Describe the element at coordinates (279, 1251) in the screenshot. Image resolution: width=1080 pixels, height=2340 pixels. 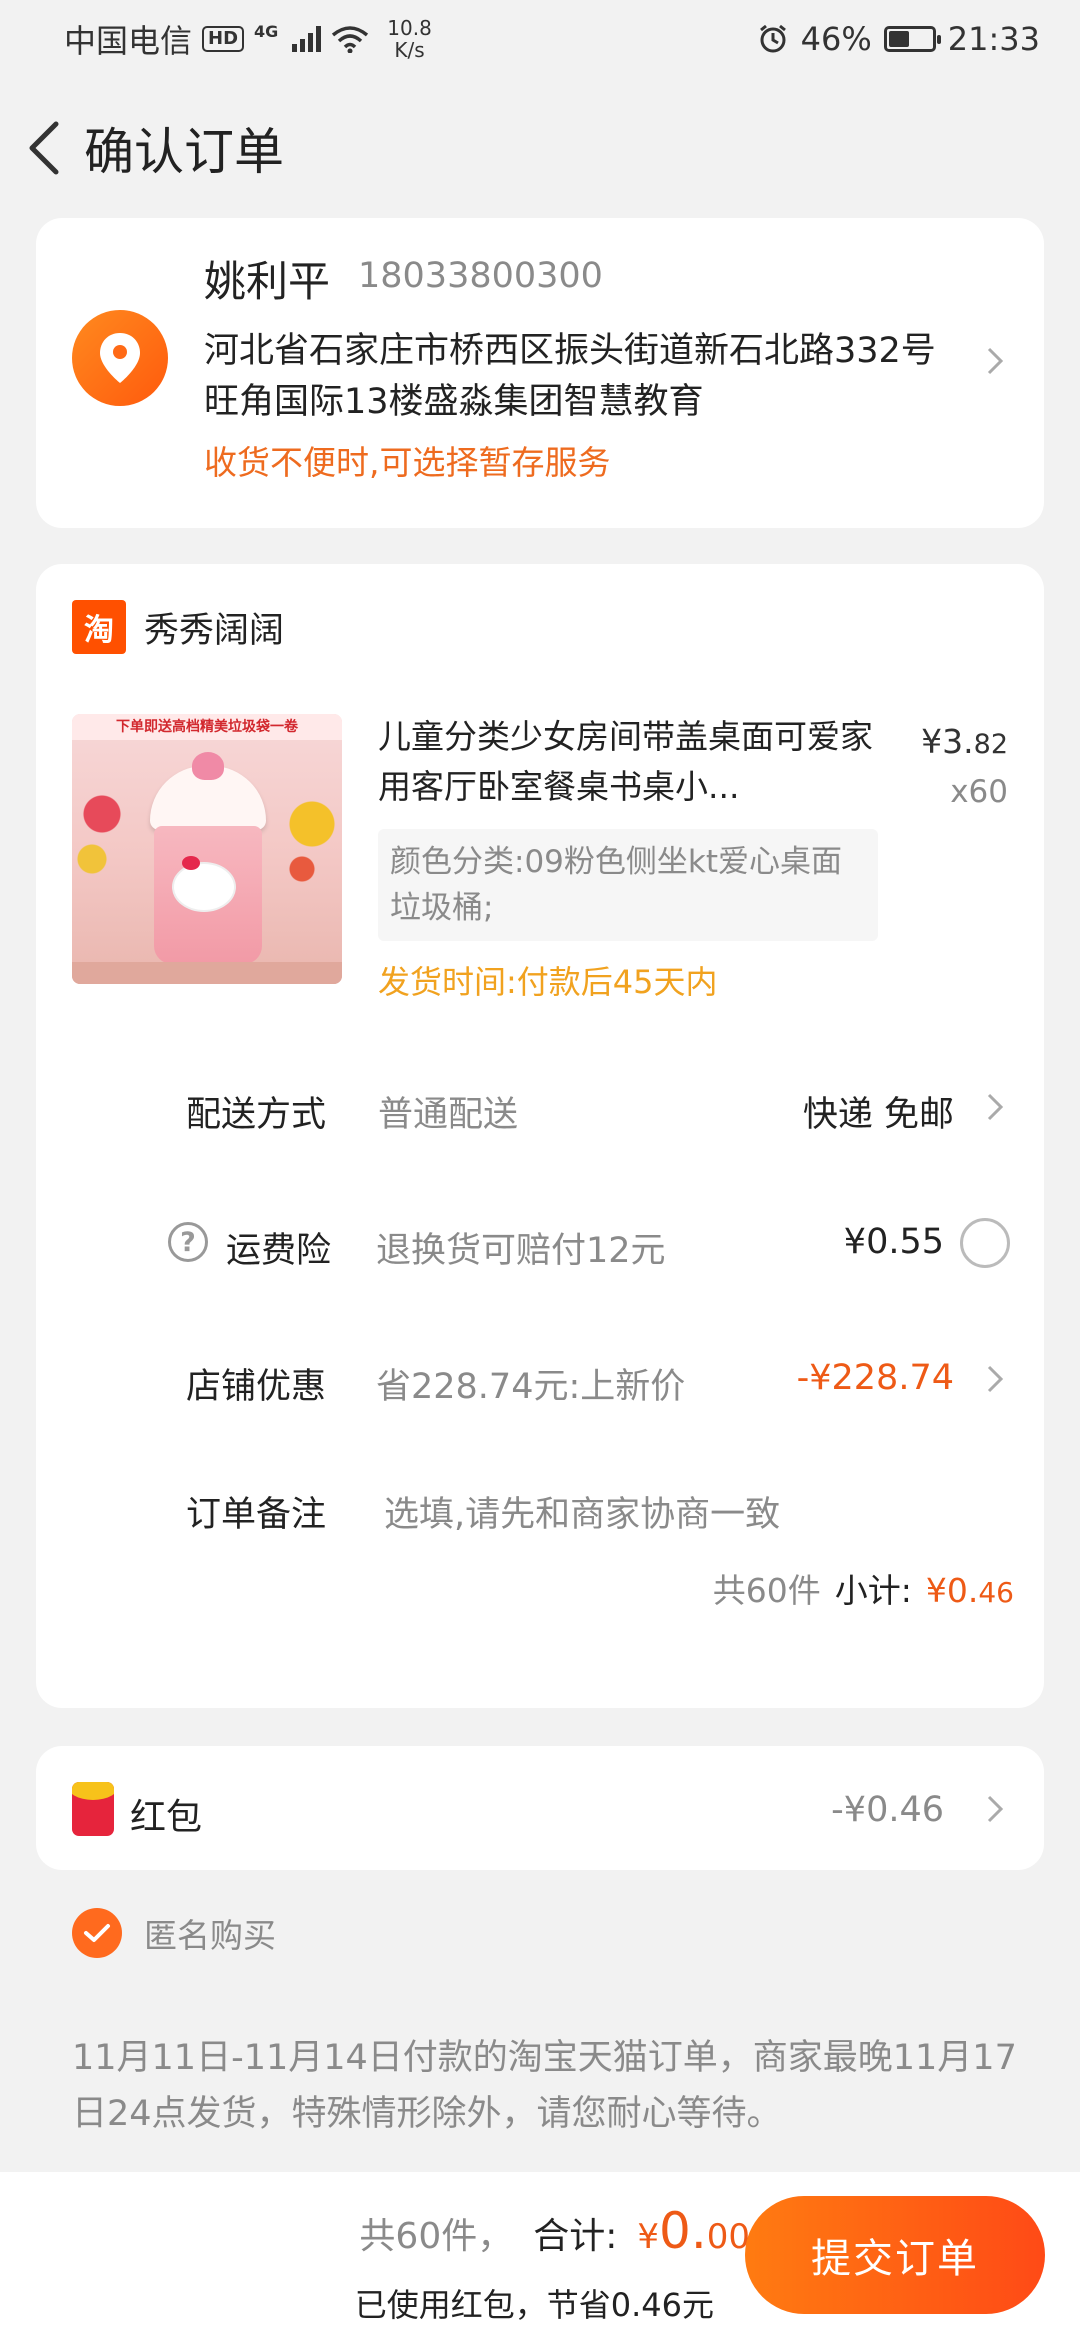
I see `insurance-label: 运费险` at that location.